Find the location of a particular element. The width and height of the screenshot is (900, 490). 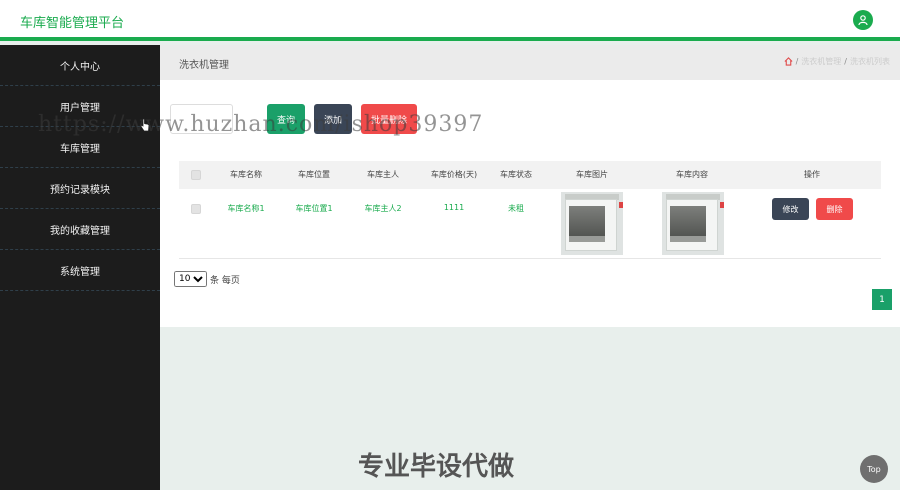

page-size-suffix: 条 每页 is located at coordinates (225, 280).